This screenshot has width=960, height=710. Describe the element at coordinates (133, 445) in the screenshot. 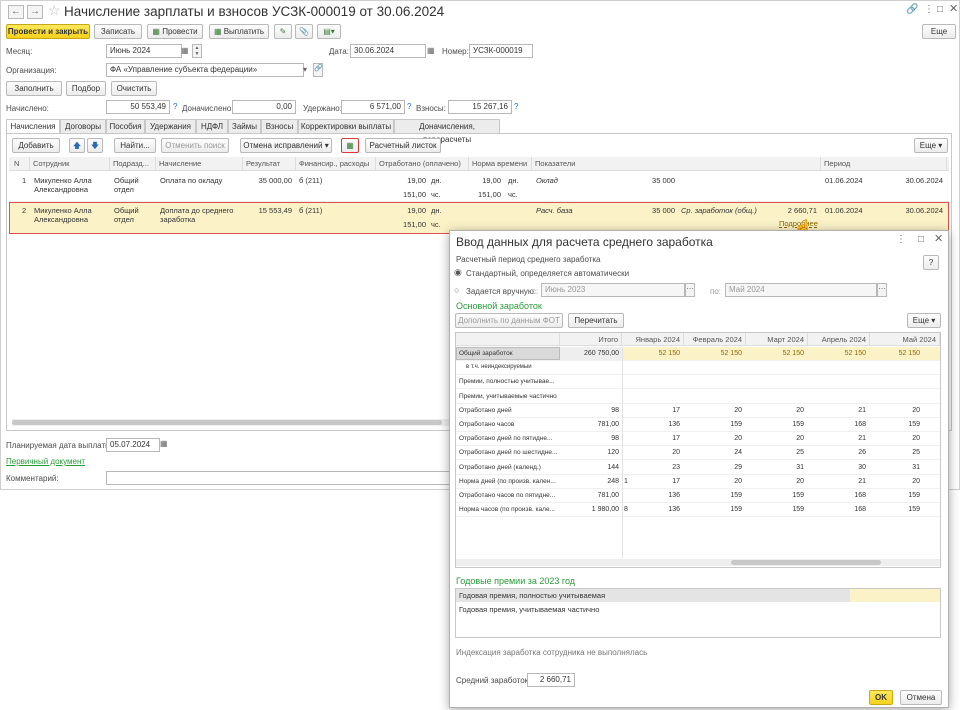

I see `pay-date-field: 05.07.2024` at that location.